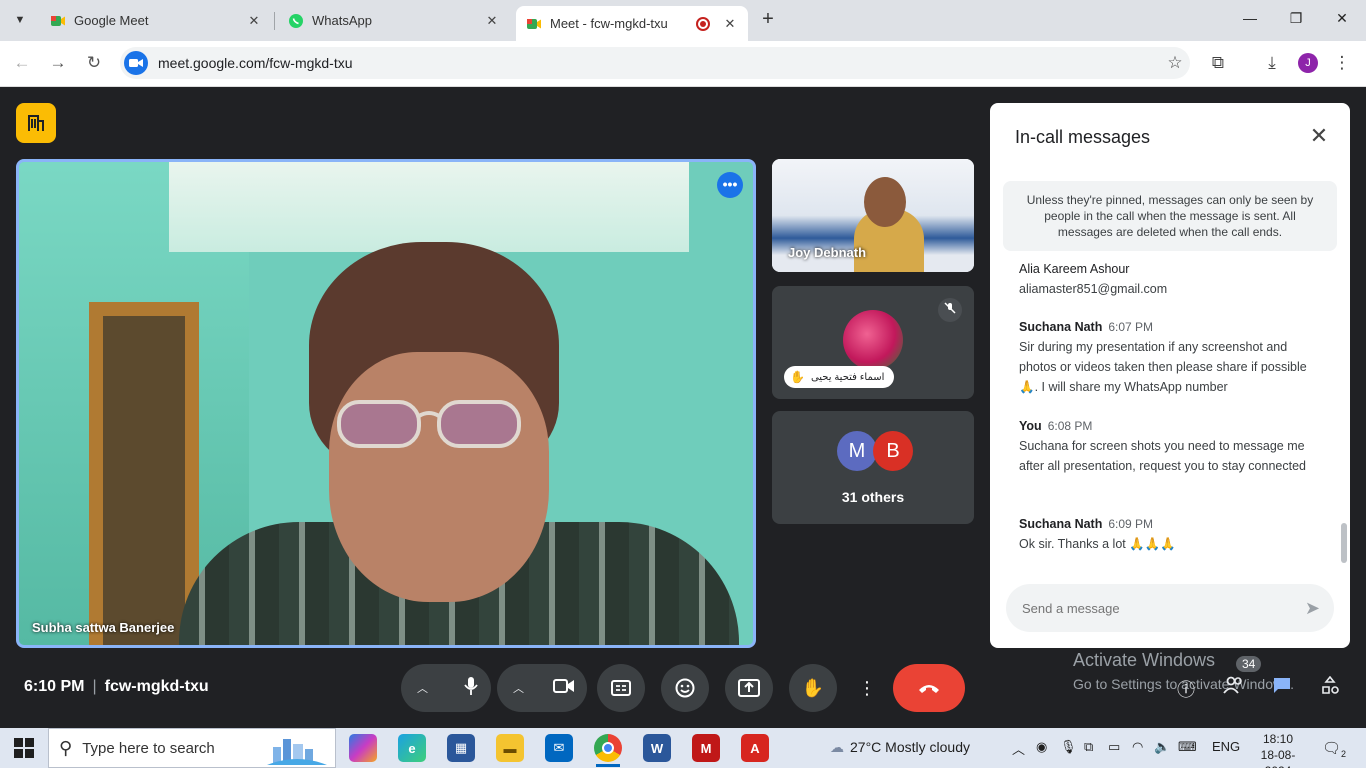 The image size is (1366, 768). I want to click on participant-tile-joy: Joy Debnath, so click(873, 215).